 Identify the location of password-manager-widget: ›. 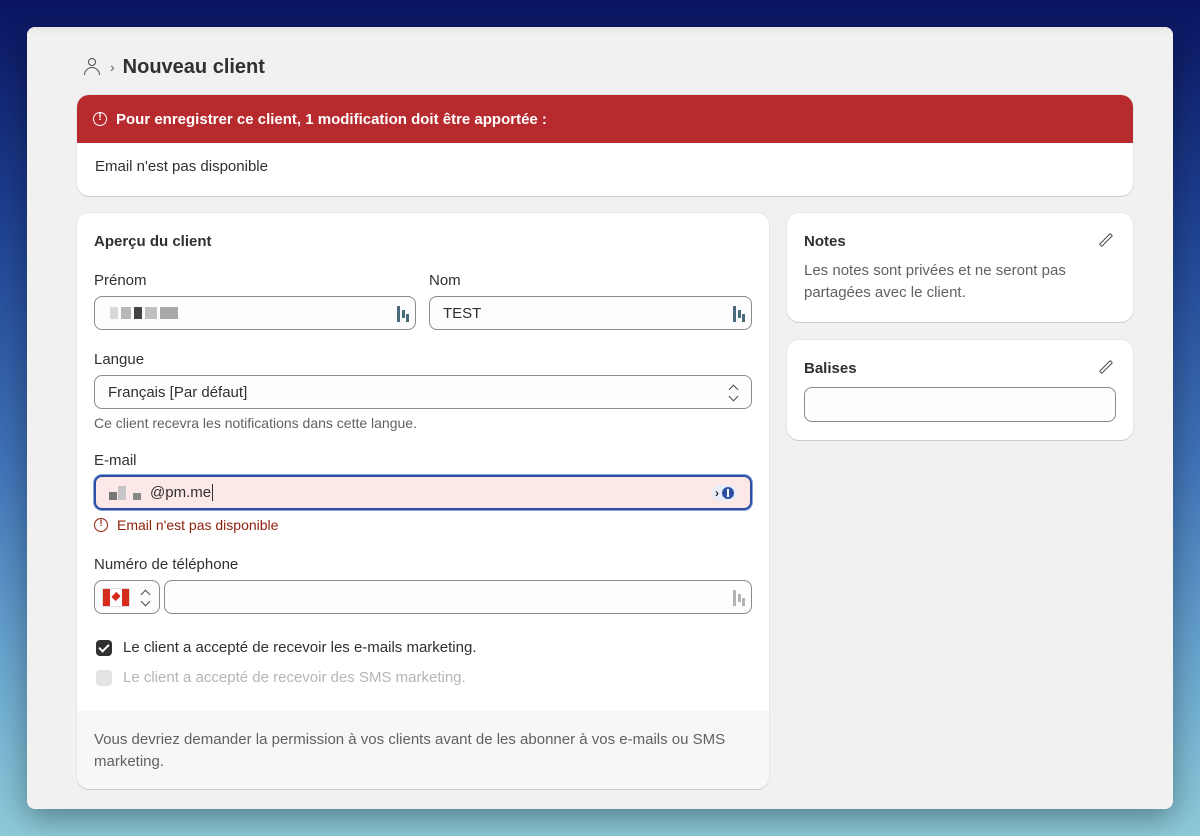
(724, 493).